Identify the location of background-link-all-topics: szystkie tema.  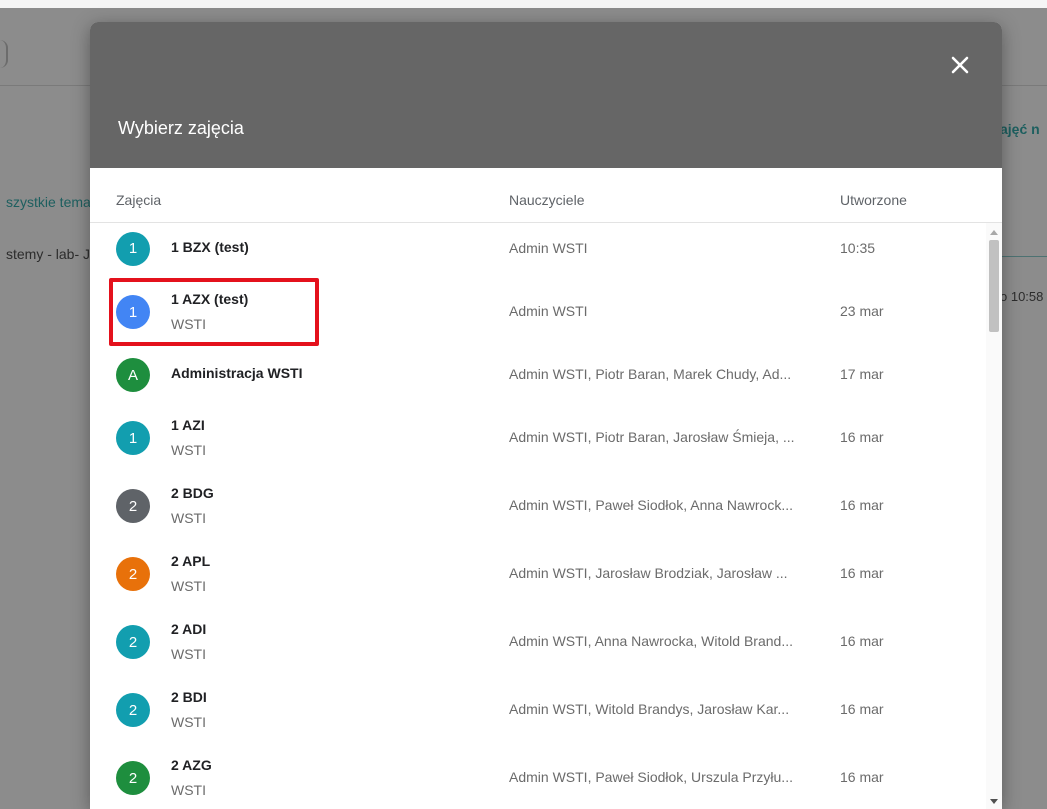
(48, 202).